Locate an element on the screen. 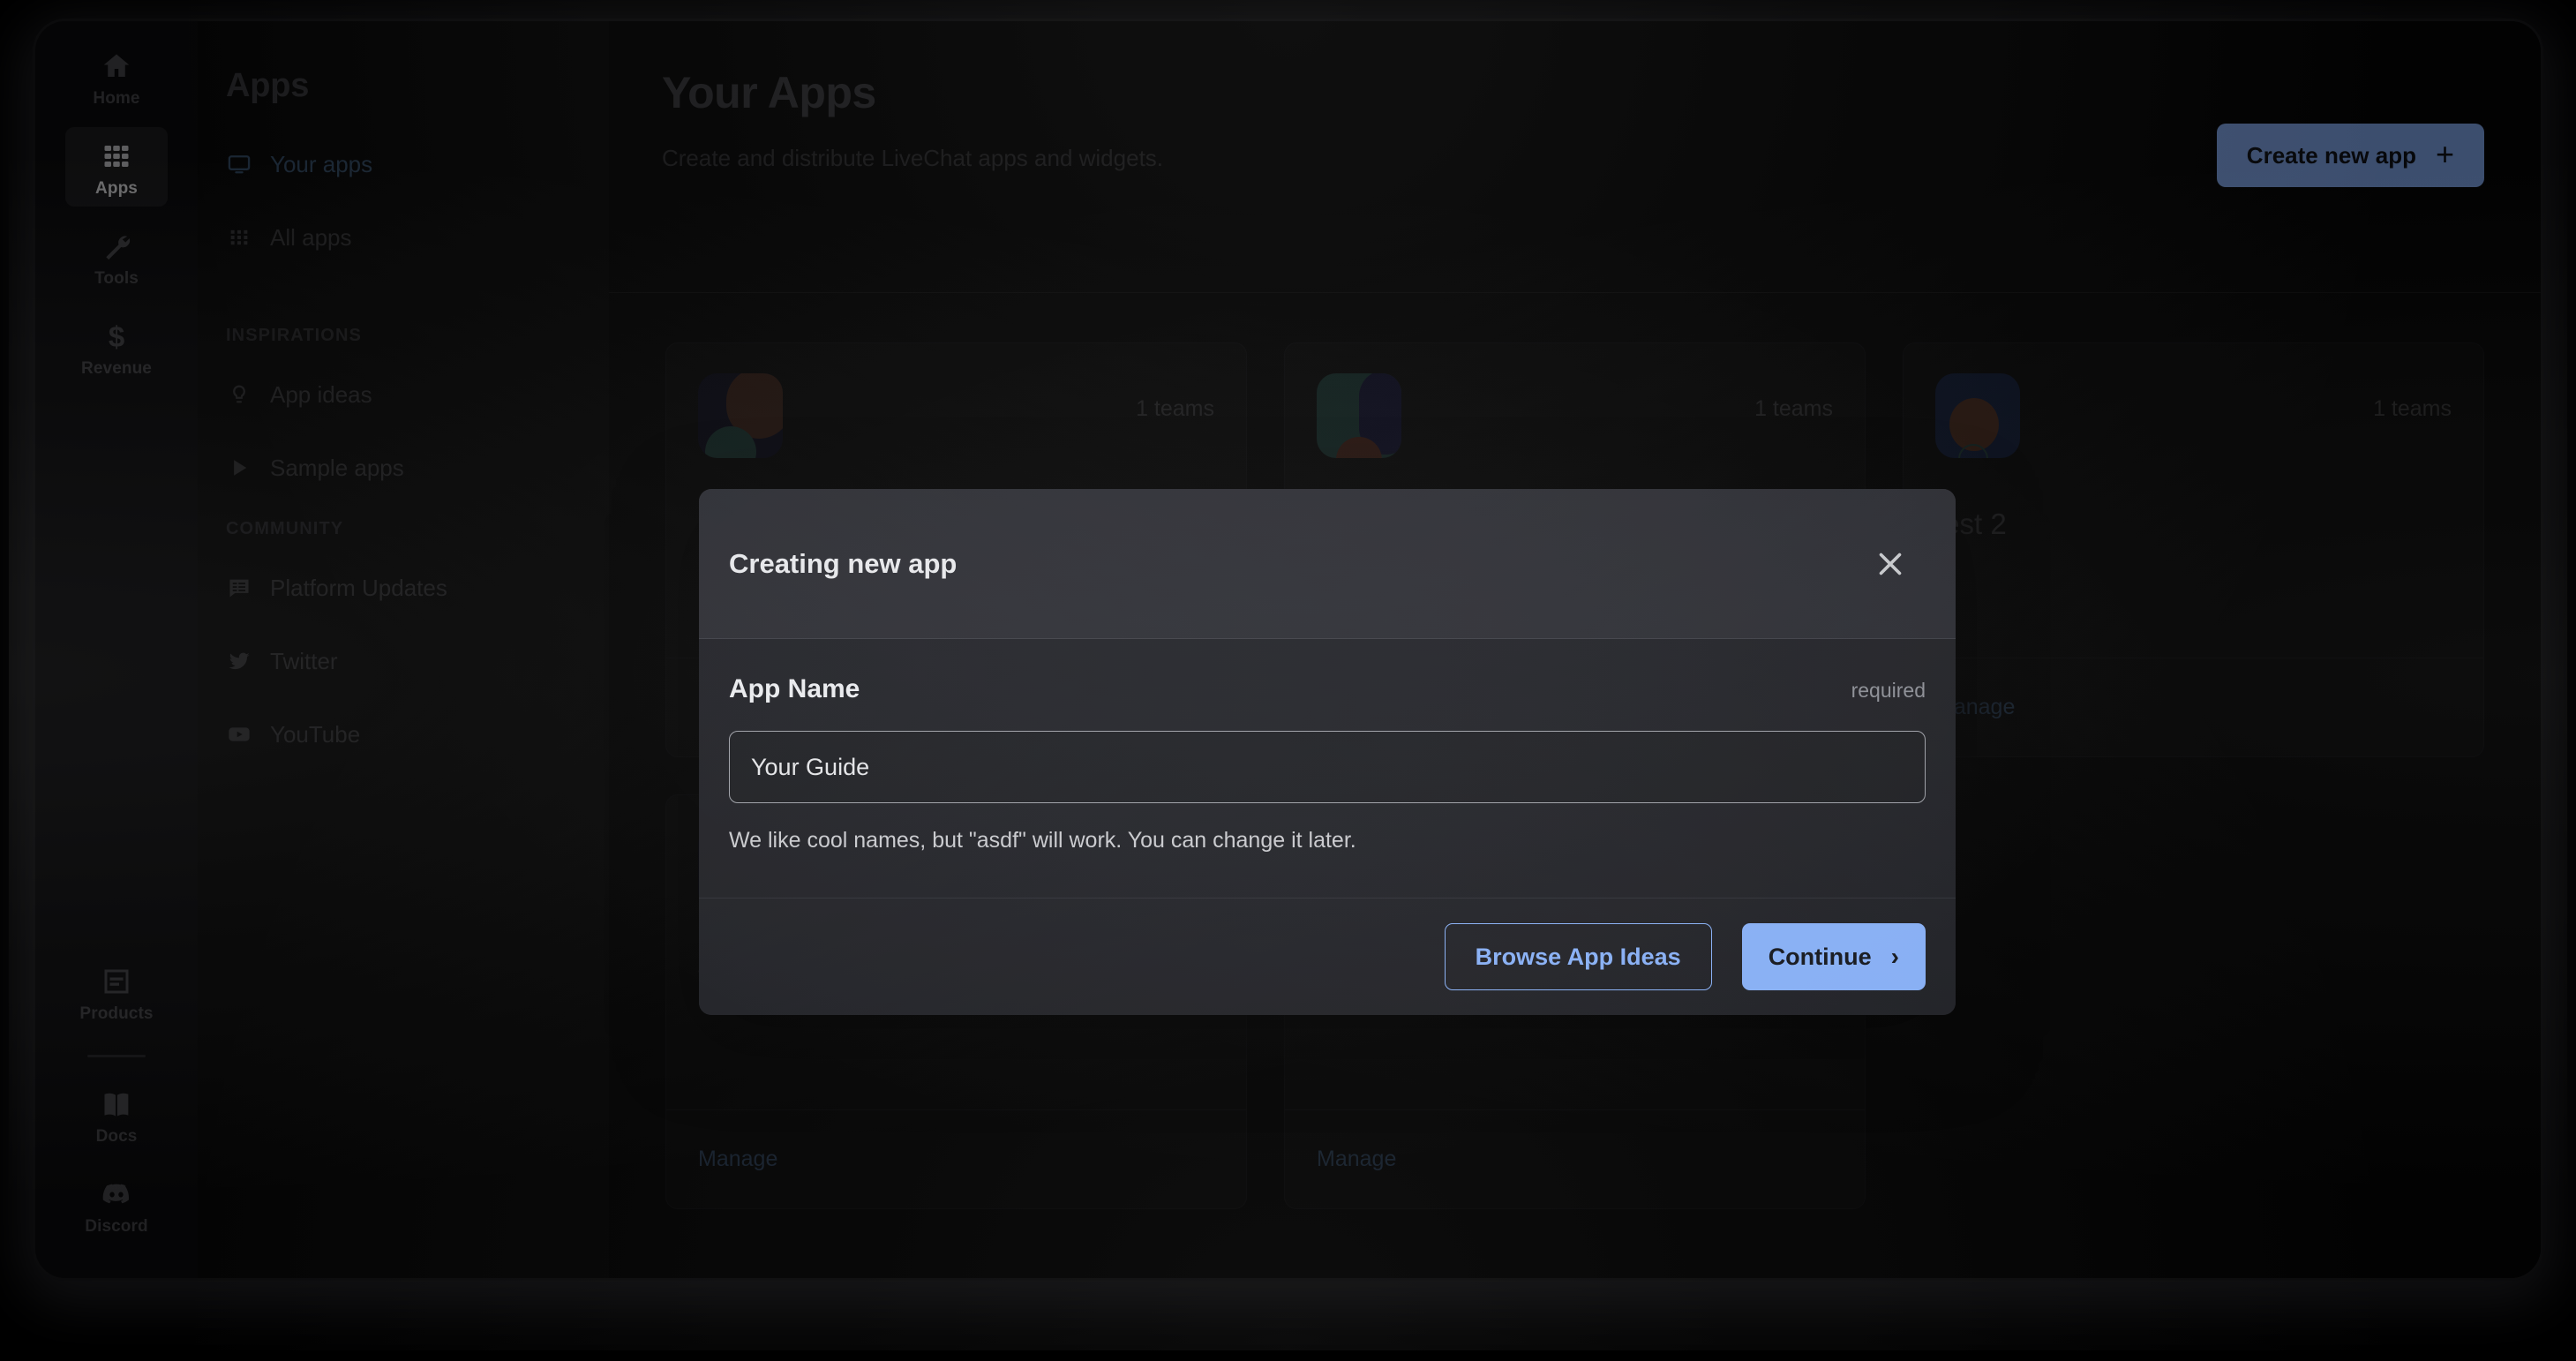 This screenshot has height=1361, width=2576. browse-app-ideas-label: Browse App Ideas is located at coordinates (1578, 956).